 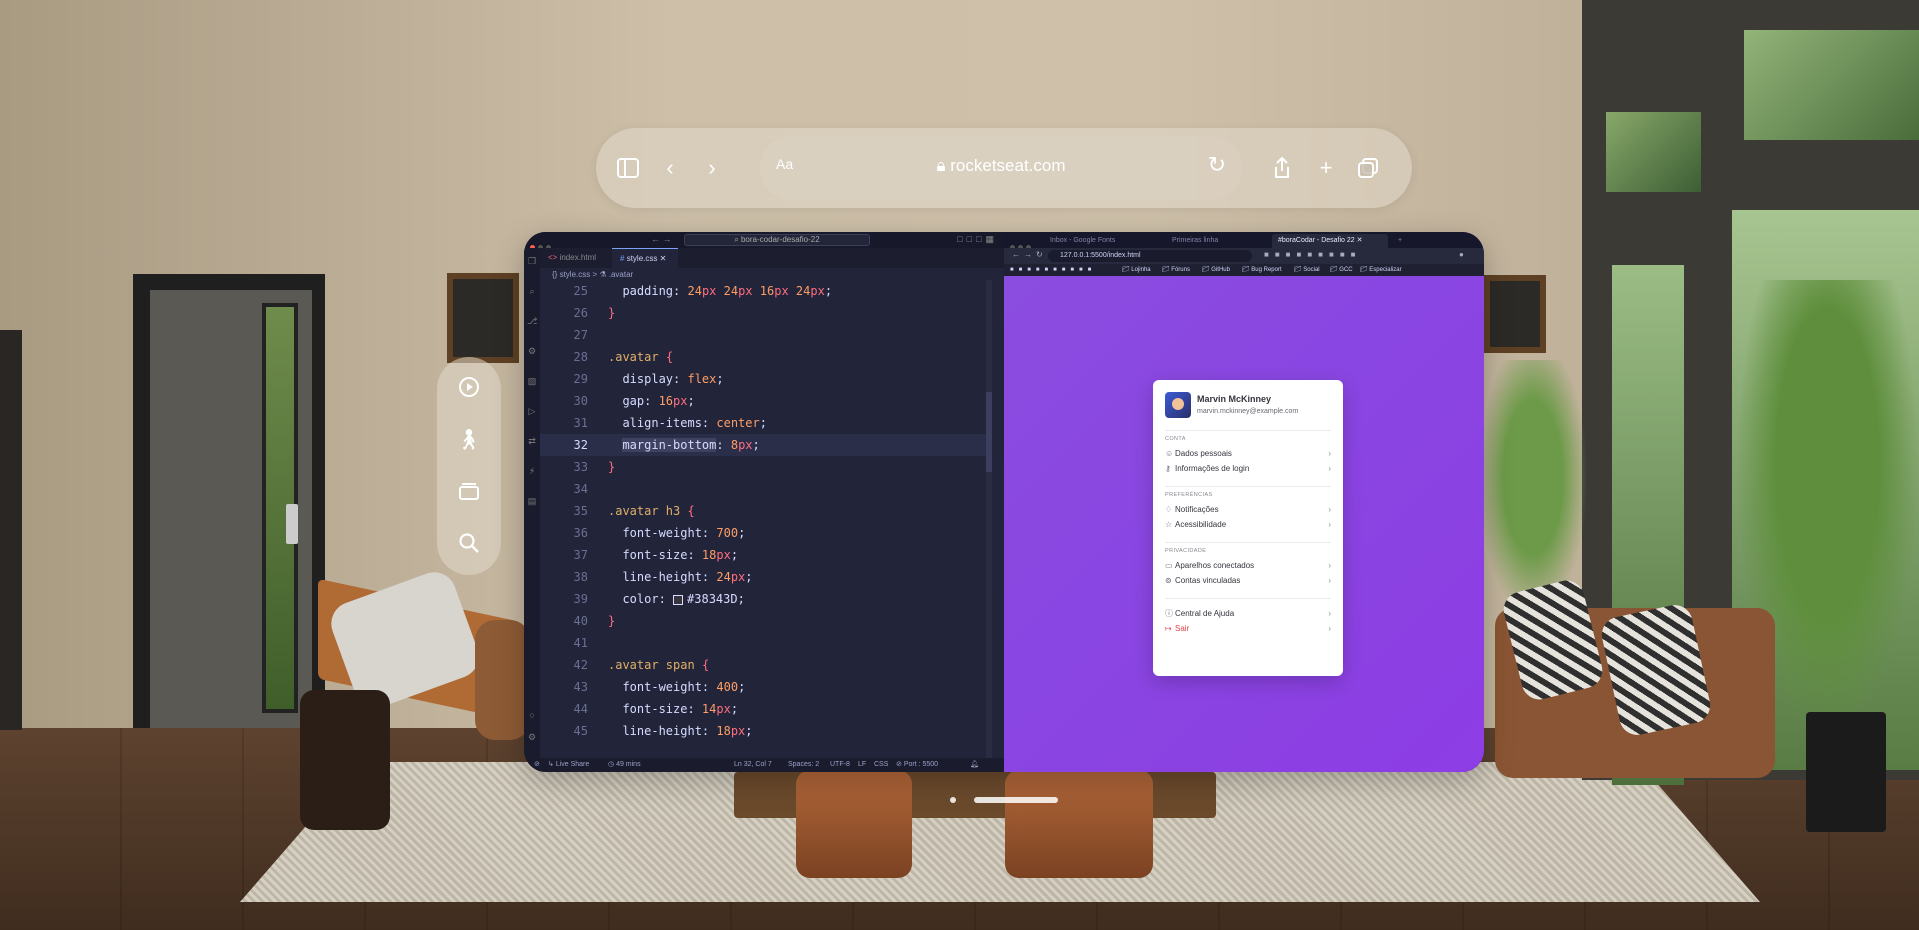 I want to click on menu-item: ▭ Aparelhos conectados ›, so click(x=1248, y=566).